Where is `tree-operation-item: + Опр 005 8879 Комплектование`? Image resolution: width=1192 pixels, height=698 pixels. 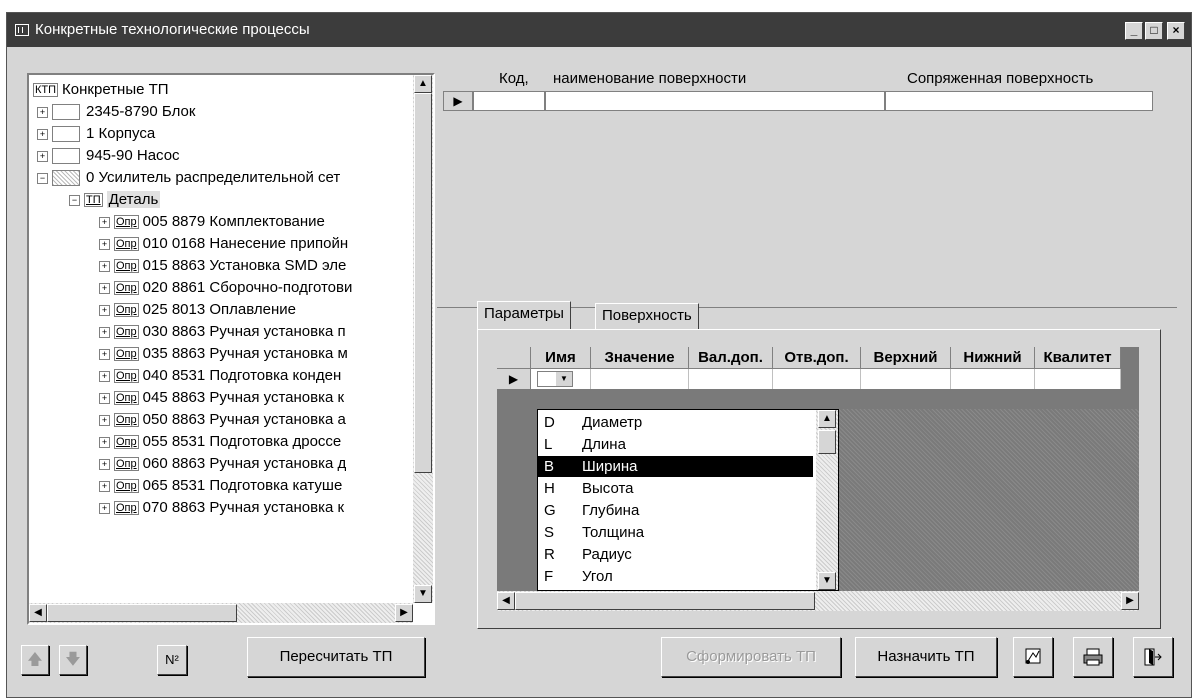
tree-operation-item: + Опр 005 8879 Комплектование is located at coordinates (212, 222).